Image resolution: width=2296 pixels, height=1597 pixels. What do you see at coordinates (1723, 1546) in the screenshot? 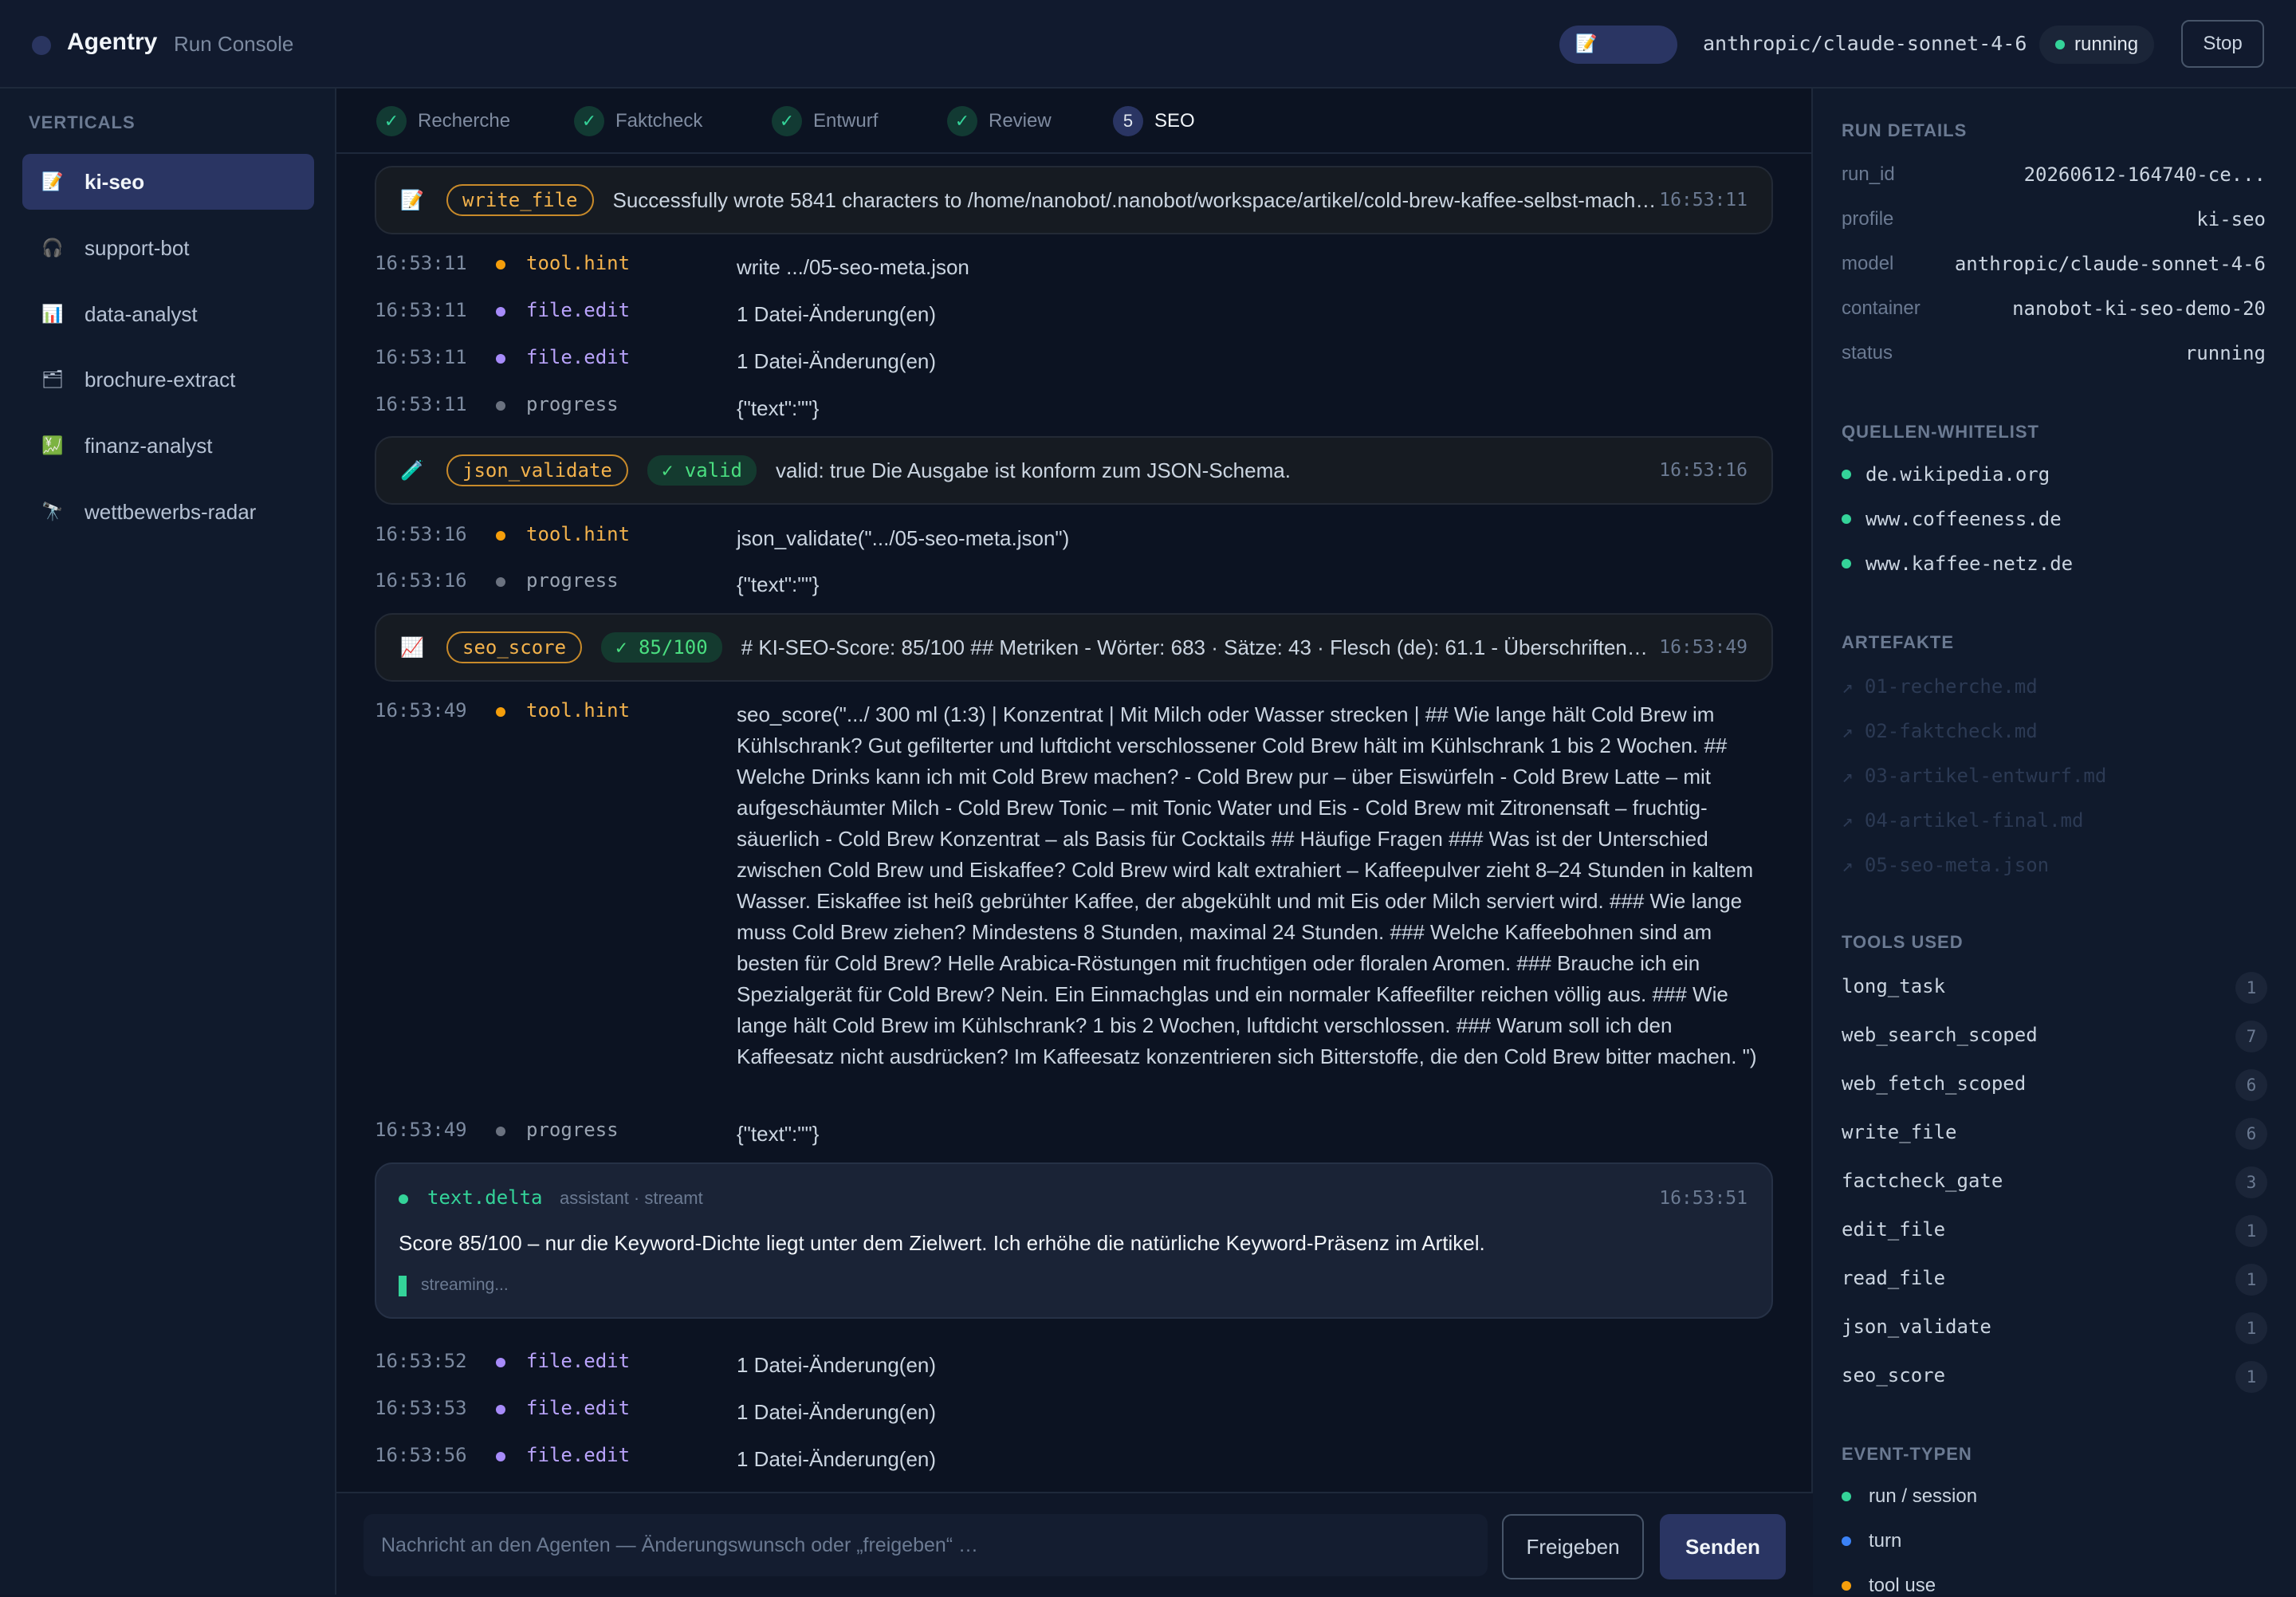
I see `send-button: Senden` at bounding box center [1723, 1546].